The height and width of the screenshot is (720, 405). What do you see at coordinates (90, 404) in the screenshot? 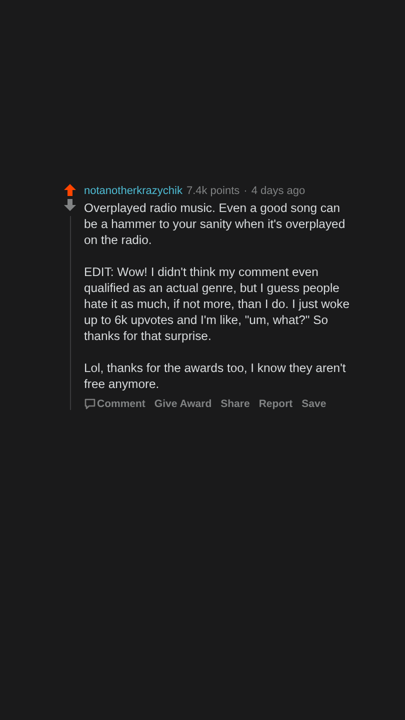
I see `speech-bubble-icon` at bounding box center [90, 404].